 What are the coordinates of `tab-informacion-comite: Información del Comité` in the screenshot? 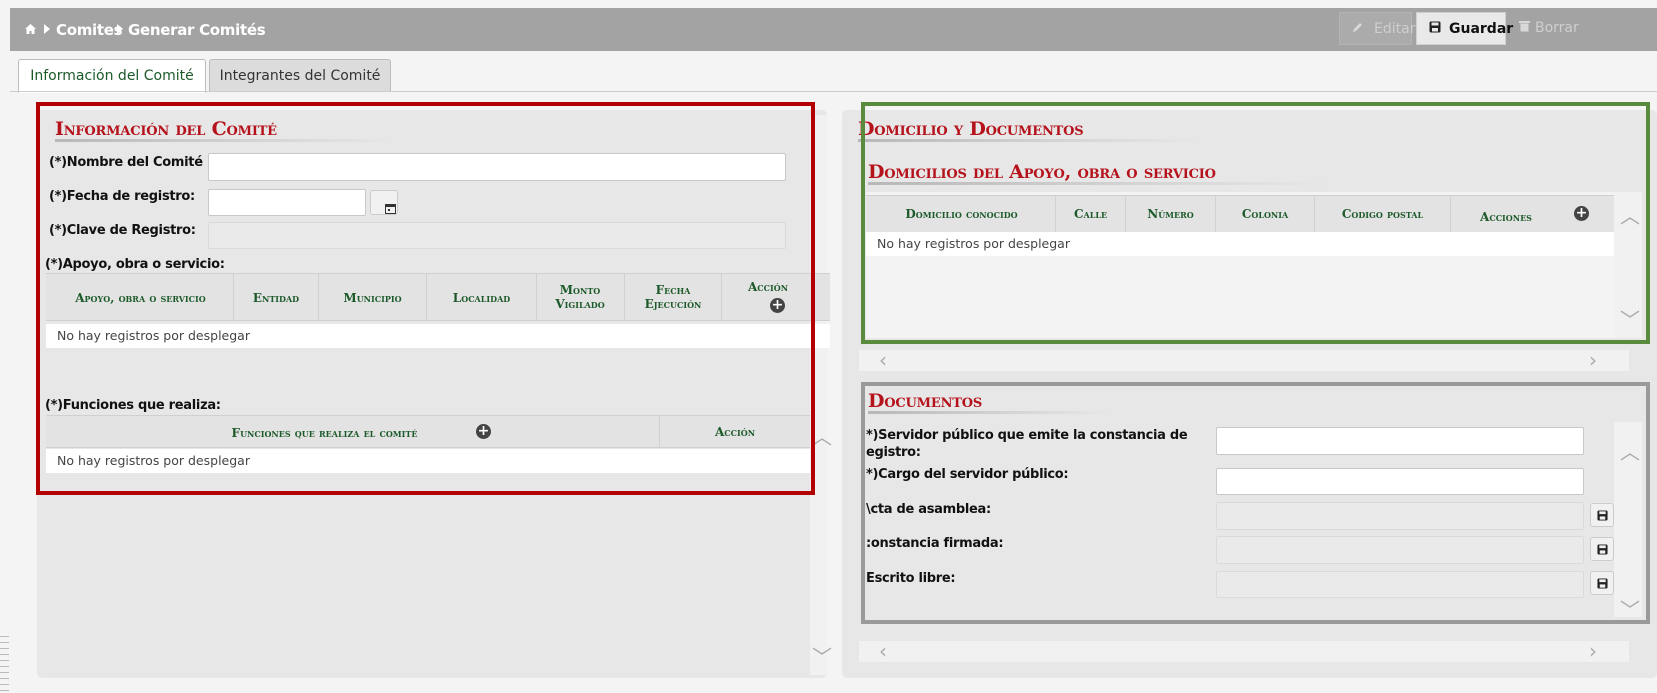 It's located at (112, 76).